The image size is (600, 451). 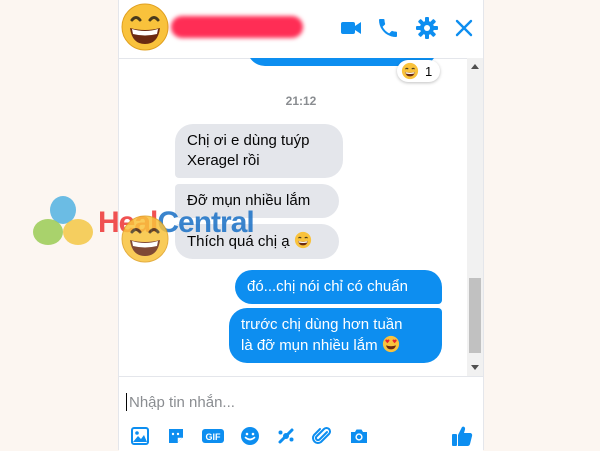 I want to click on camera-icon, so click(x=359, y=436).